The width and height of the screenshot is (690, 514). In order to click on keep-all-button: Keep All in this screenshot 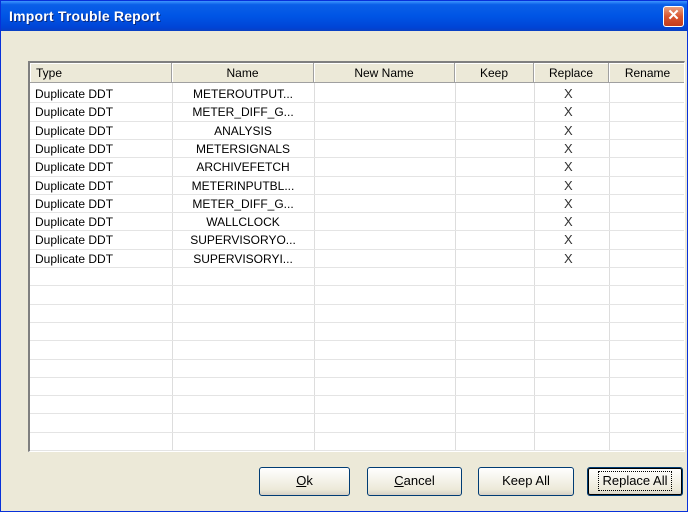, I will do `click(526, 481)`.